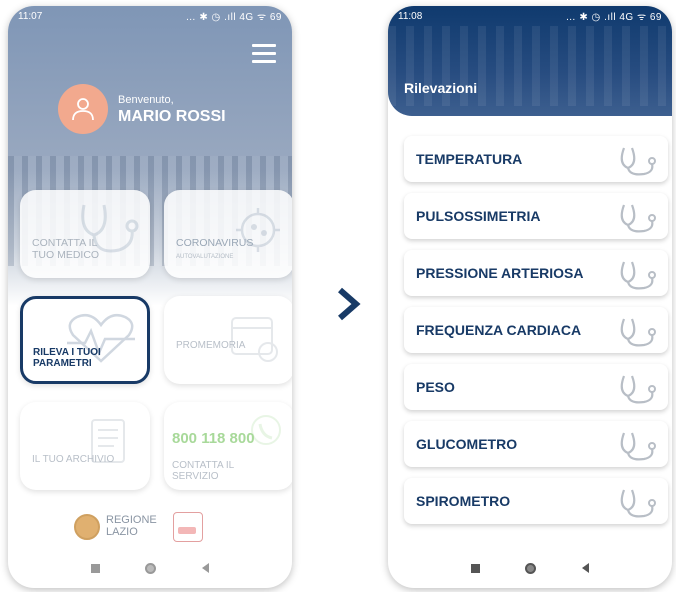 This screenshot has width=676, height=592. Describe the element at coordinates (410, 16) in the screenshot. I see `status-time: 11:08` at that location.